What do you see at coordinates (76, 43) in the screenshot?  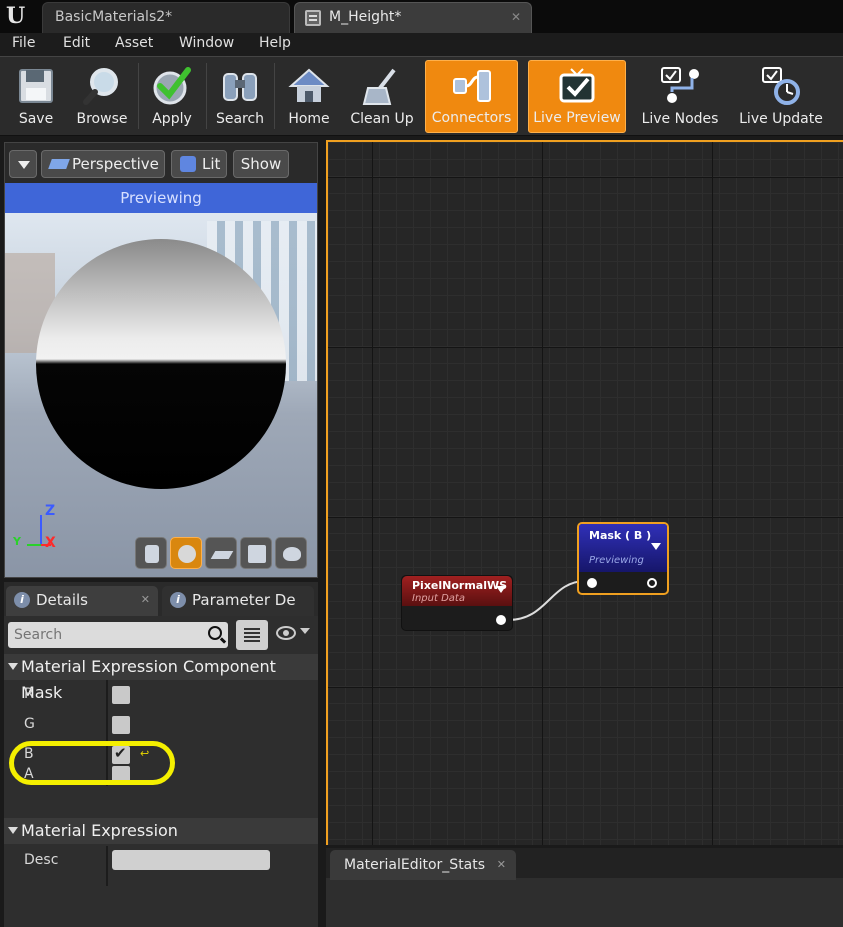 I see `menu-edit: Edit` at bounding box center [76, 43].